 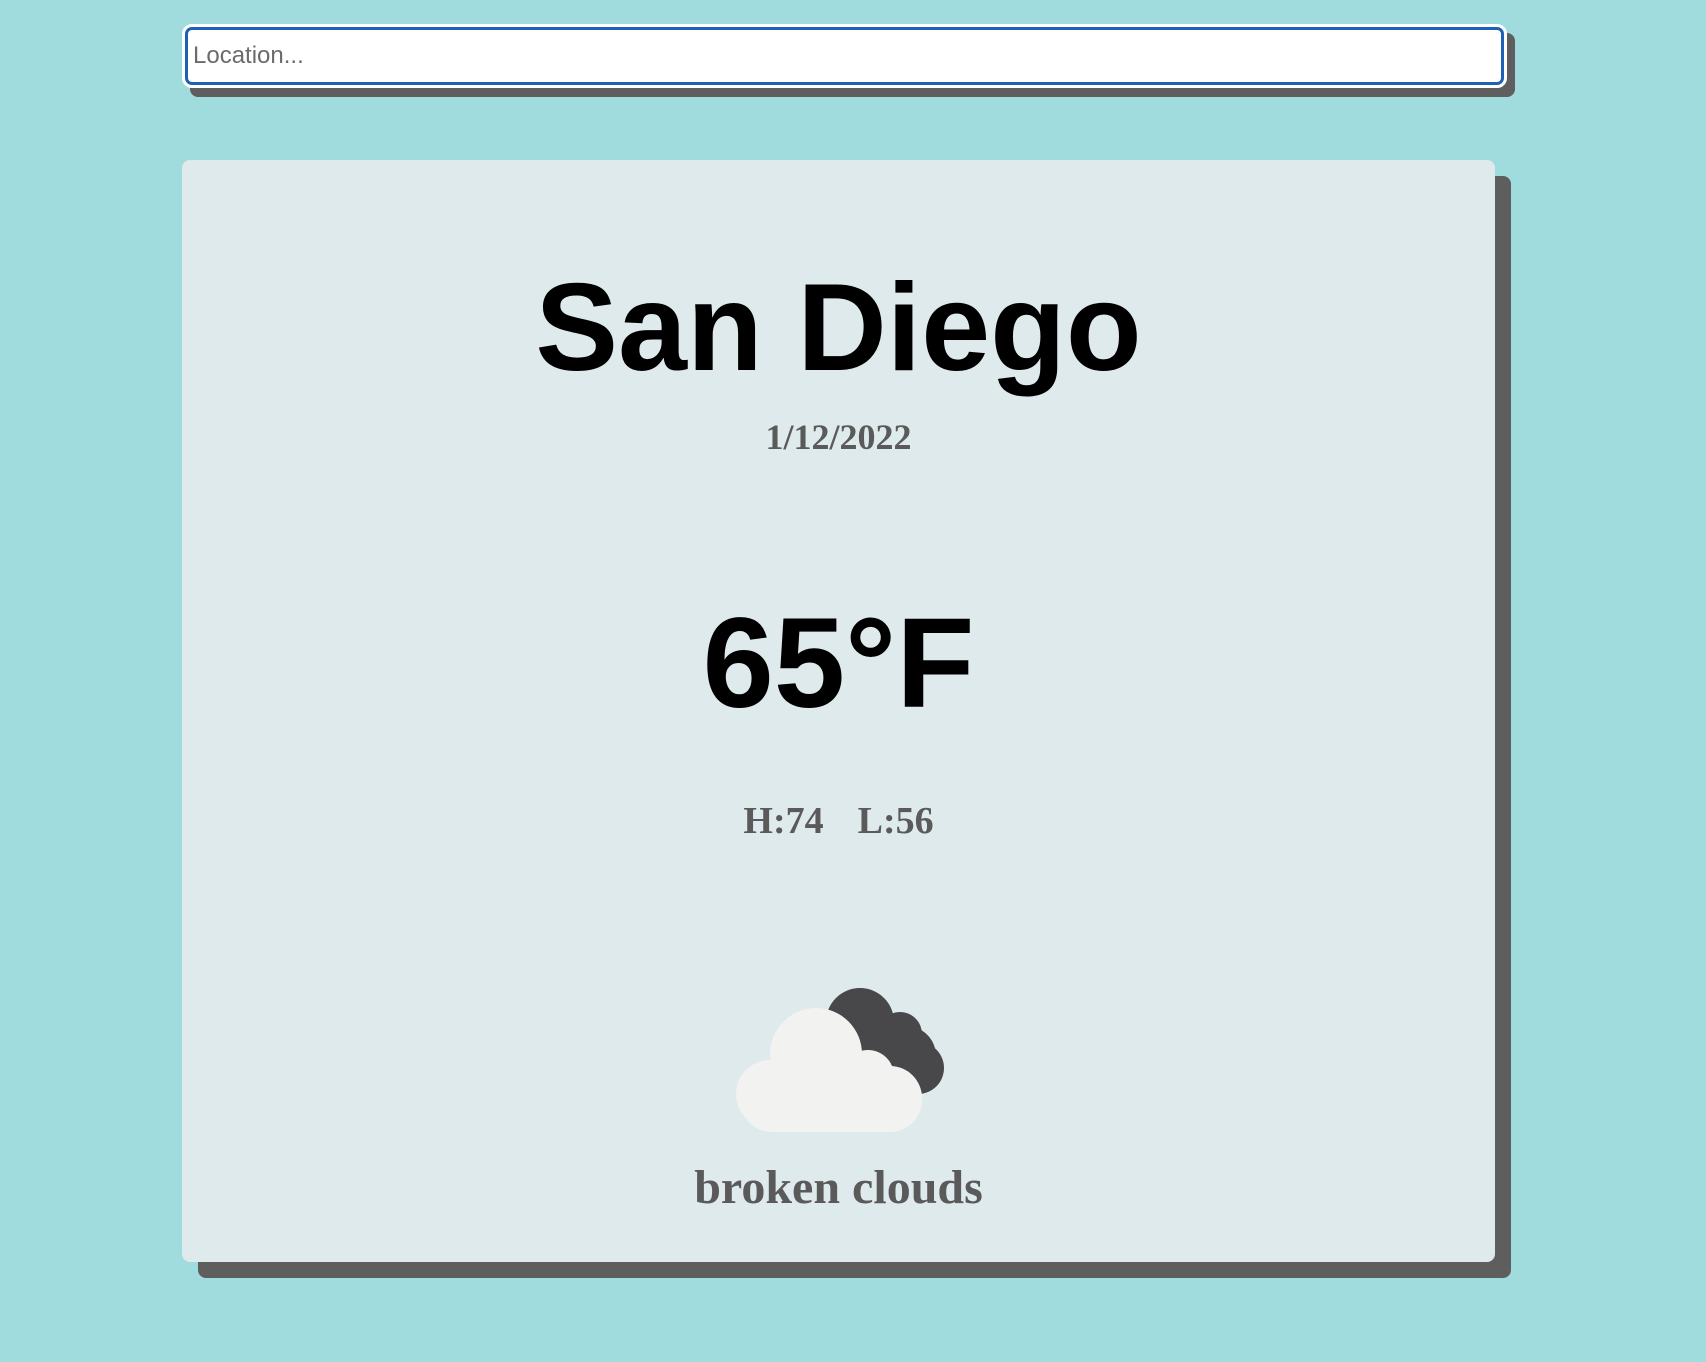 I want to click on high-temperature: H:74, so click(x=783, y=821).